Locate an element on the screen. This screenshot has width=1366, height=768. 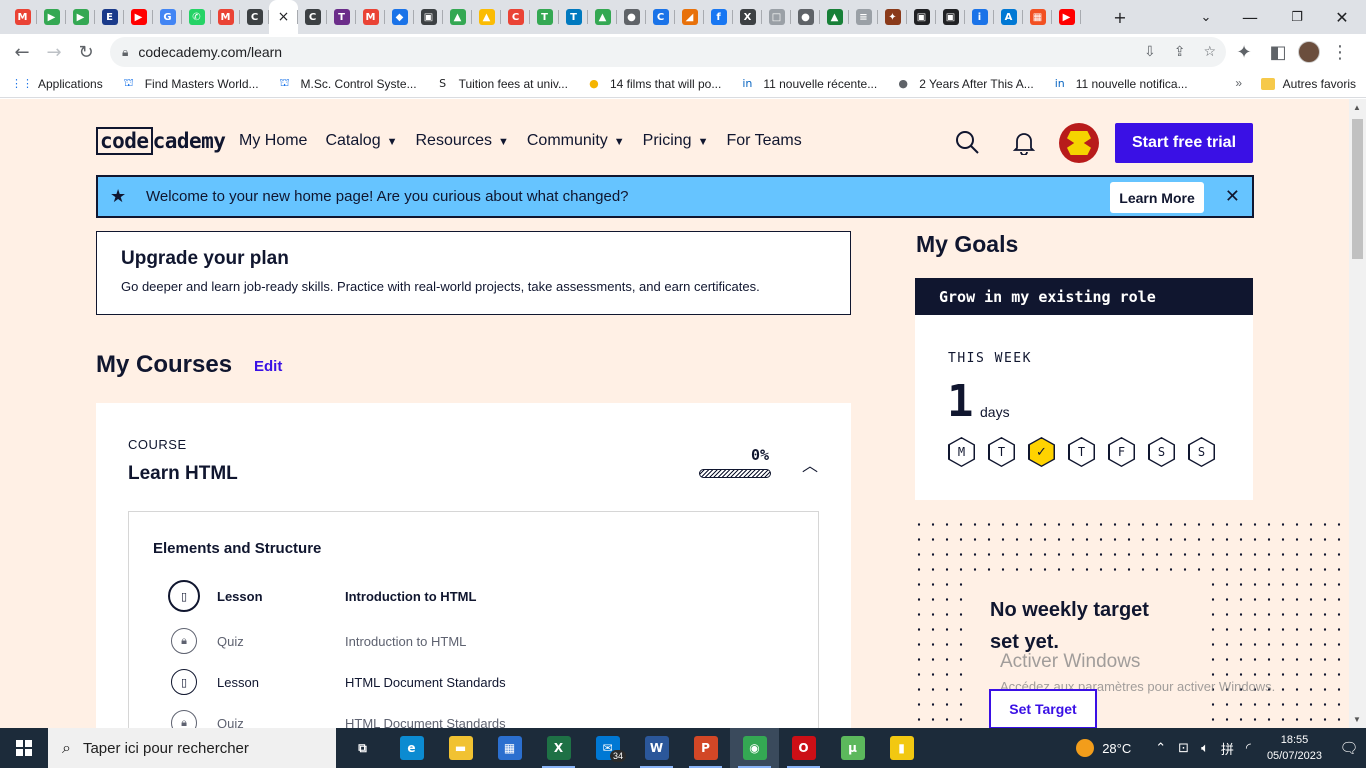
menu-button: ⋮ is located at coordinates (1340, 52).